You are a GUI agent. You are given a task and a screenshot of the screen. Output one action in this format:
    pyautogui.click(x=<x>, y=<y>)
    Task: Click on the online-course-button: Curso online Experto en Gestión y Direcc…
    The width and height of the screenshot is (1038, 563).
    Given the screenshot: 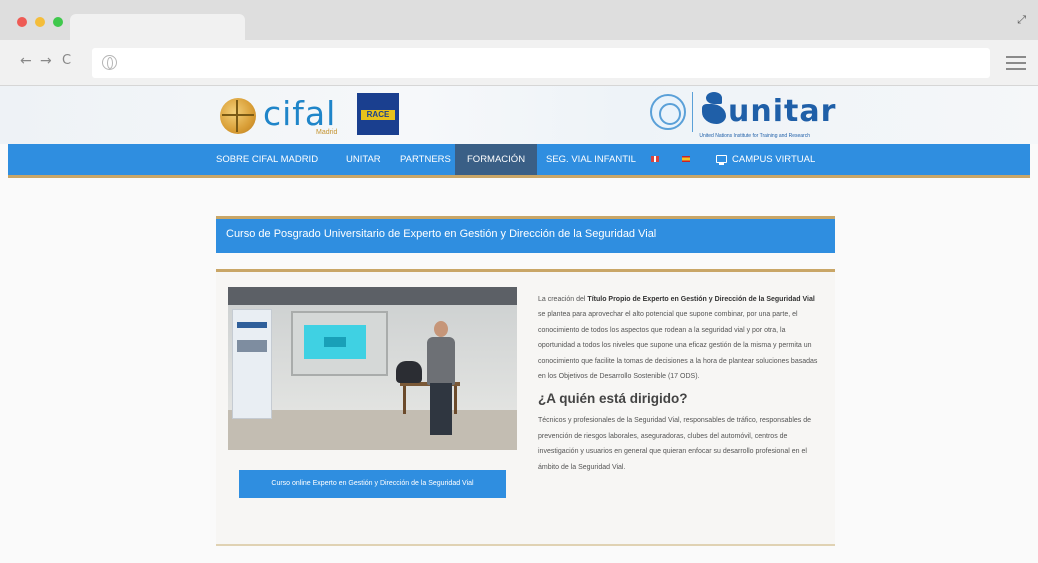 What is the action you would take?
    pyautogui.click(x=372, y=484)
    